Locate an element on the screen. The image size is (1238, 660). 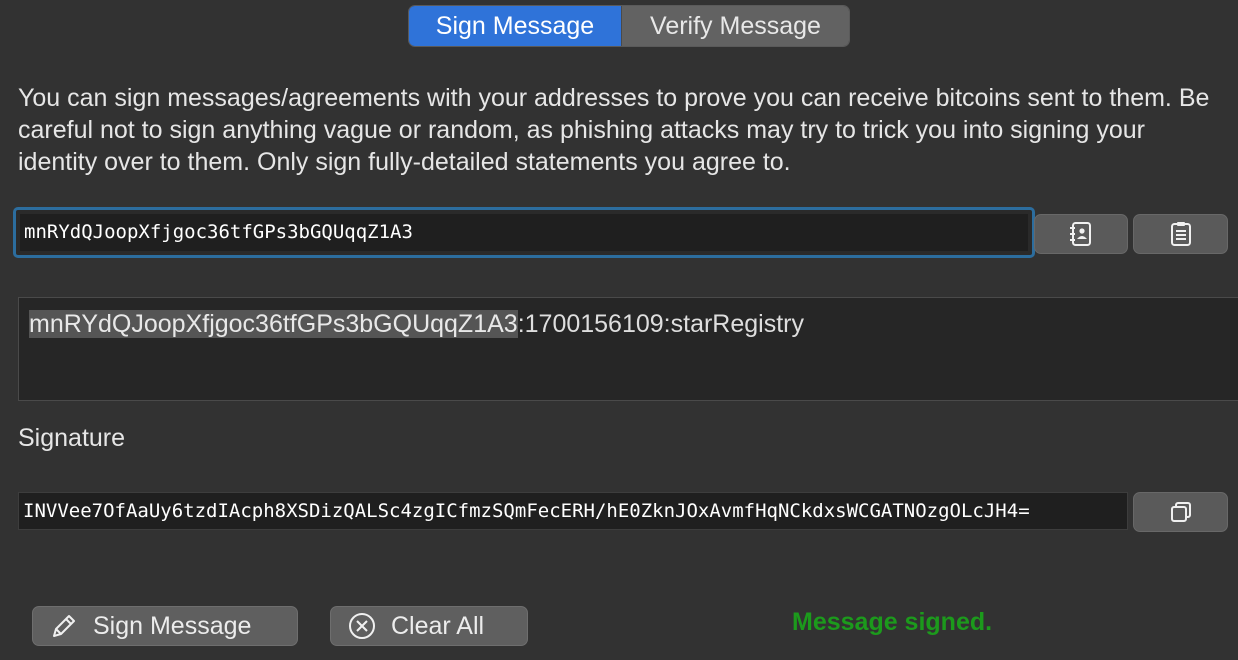
copy-signature-button is located at coordinates (1180, 512).